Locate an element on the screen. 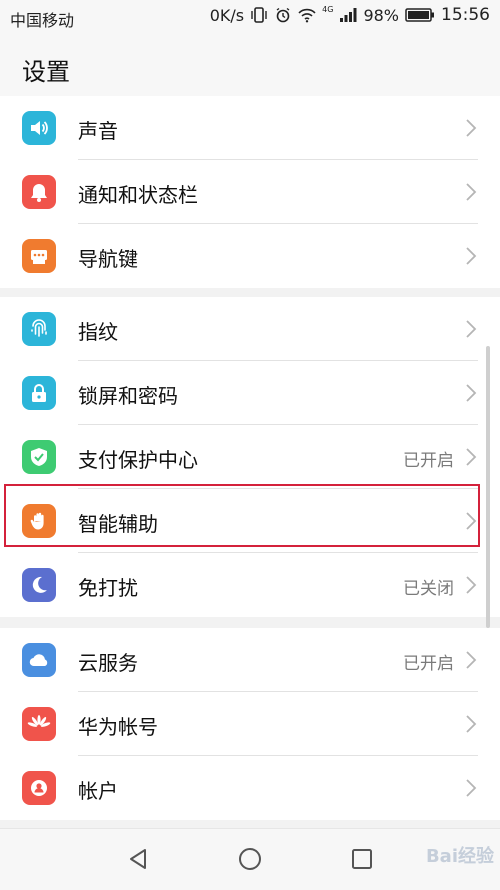 The image size is (500, 890). bell-icon is located at coordinates (39, 192).